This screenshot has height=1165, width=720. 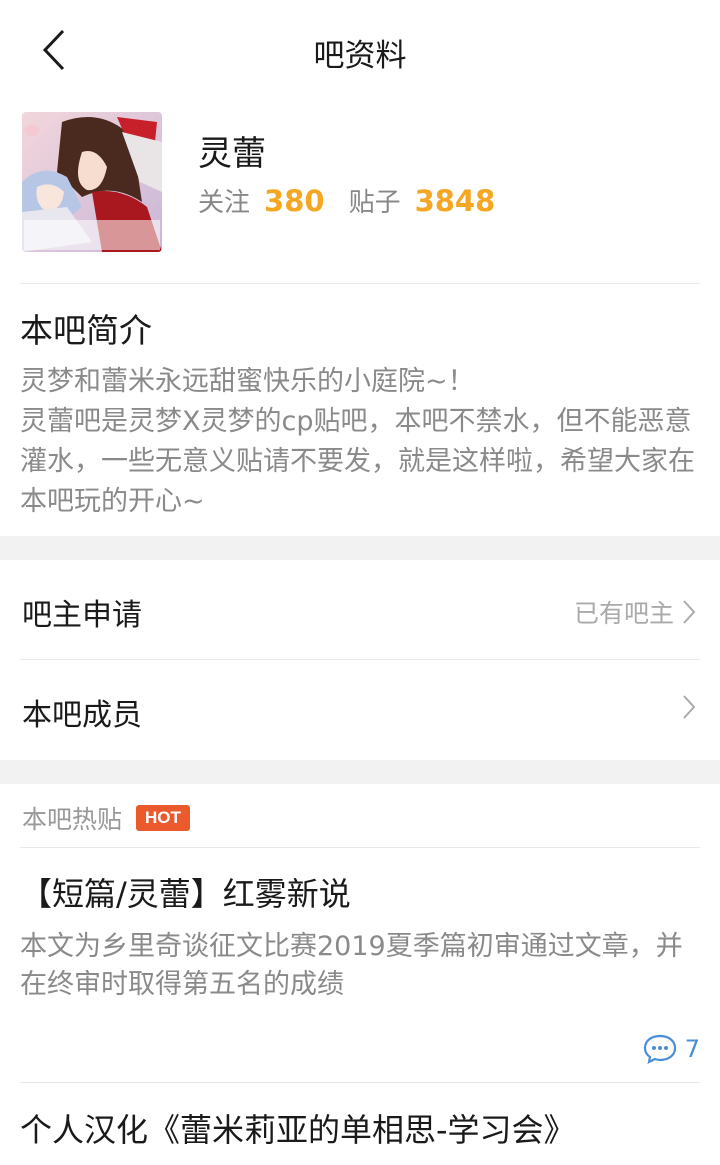 I want to click on posts-count: 3848, so click(x=455, y=201).